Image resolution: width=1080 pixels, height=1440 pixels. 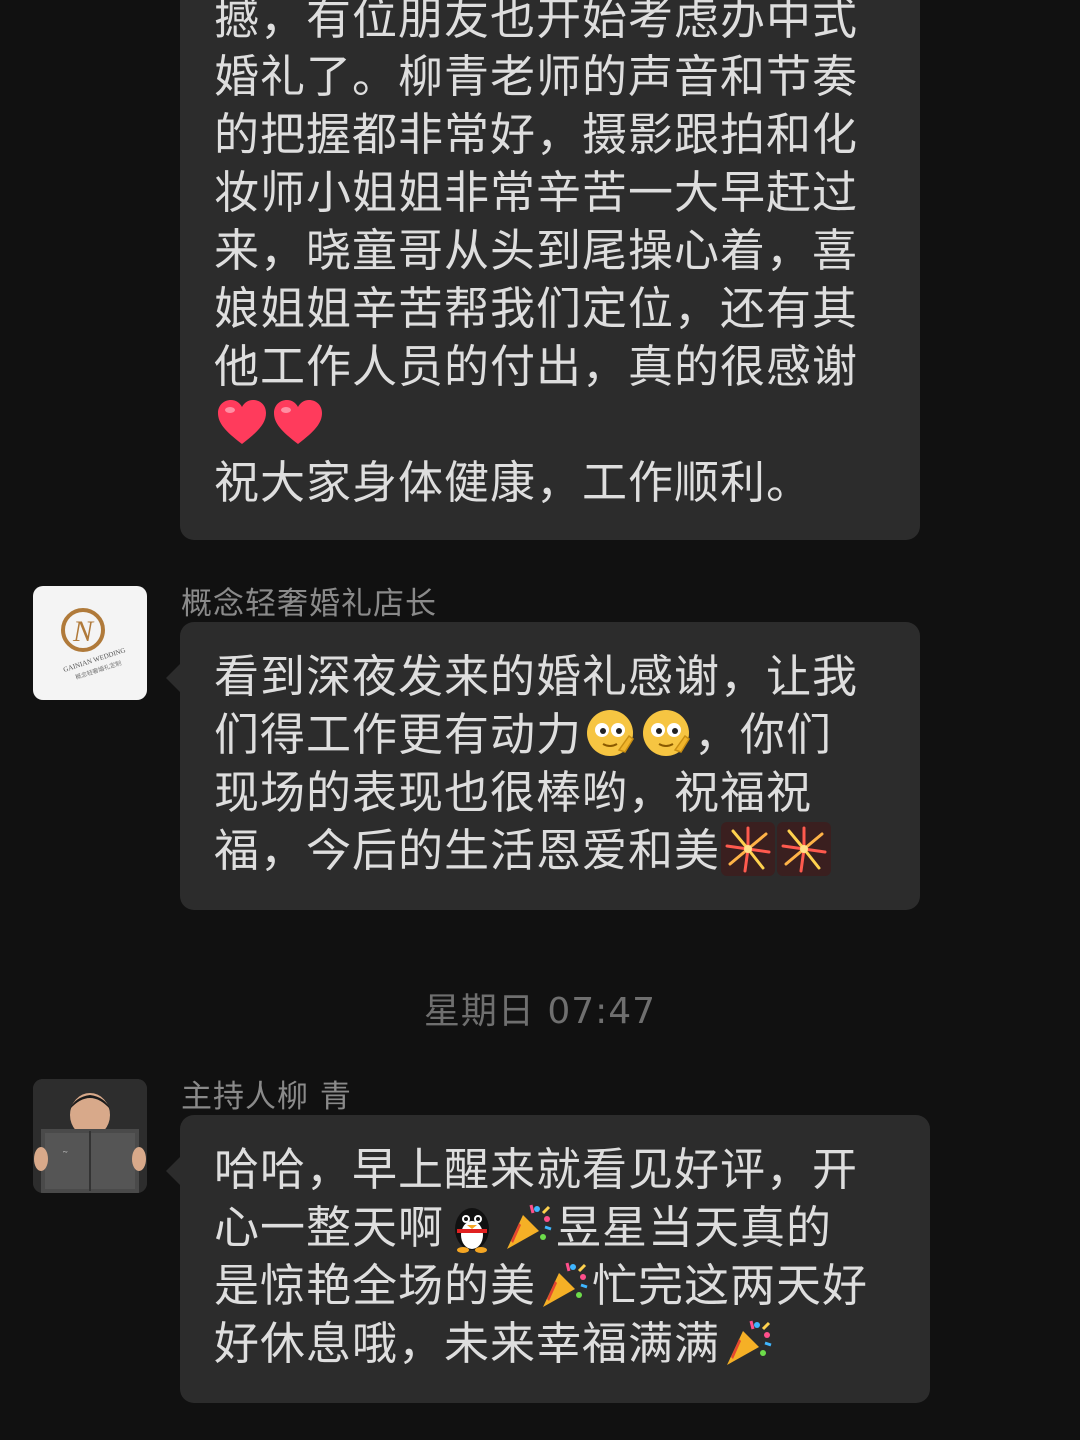 What do you see at coordinates (536, 366) in the screenshot?
I see `message-line: 他工作人员的付出，真的很感谢` at bounding box center [536, 366].